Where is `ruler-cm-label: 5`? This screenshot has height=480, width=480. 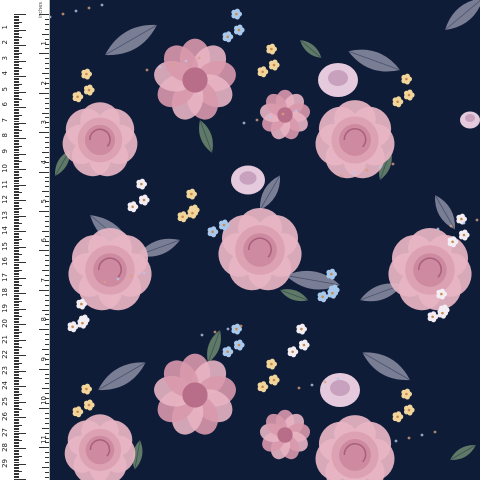
ruler-cm-label: 5 is located at coordinates (5, 88).